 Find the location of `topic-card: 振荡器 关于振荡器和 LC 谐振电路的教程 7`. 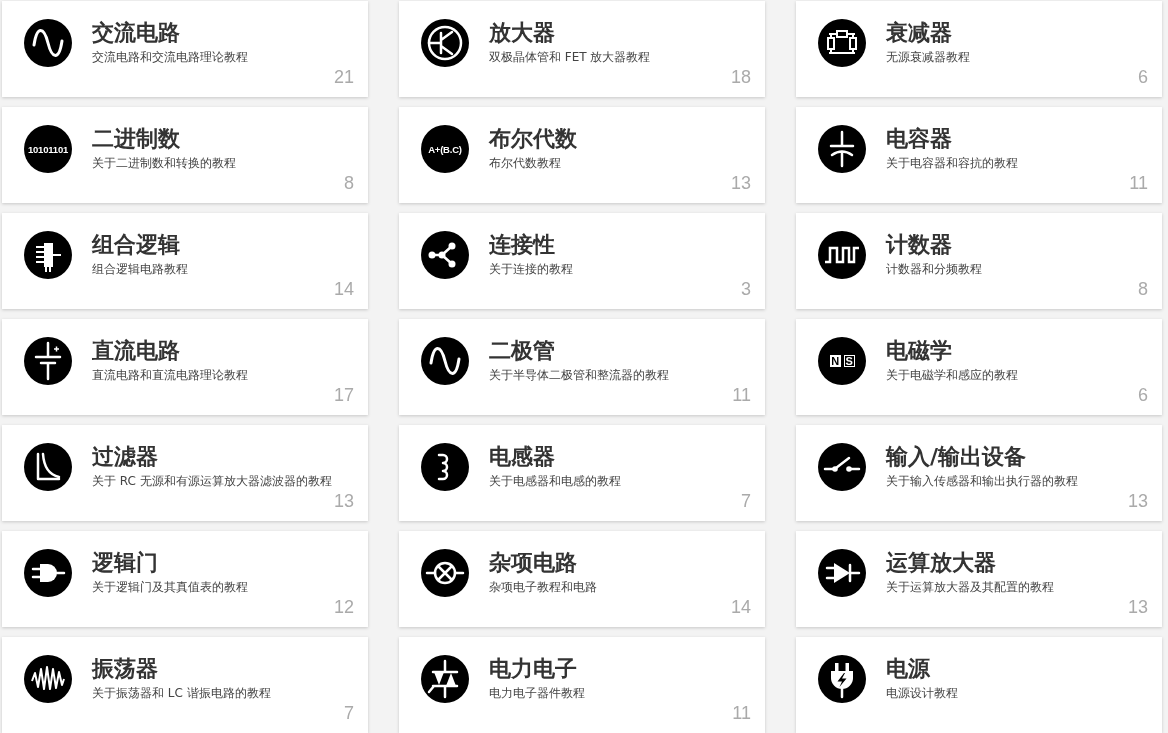

topic-card: 振荡器 关于振荡器和 LC 谐振电路的教程 7 is located at coordinates (185, 685).